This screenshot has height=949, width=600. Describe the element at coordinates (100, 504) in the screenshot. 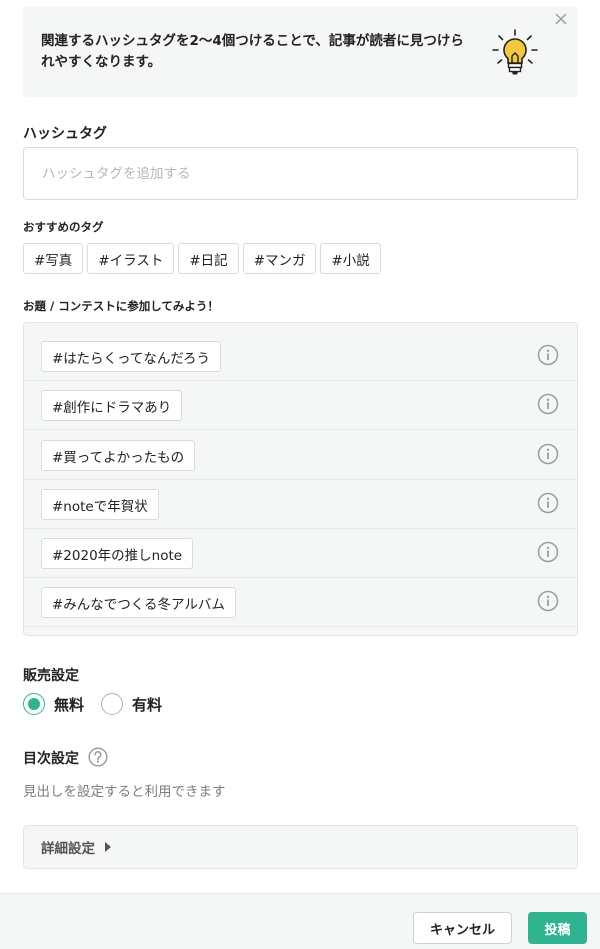

I see `contest-tag-chip: #noteで年賀状` at that location.